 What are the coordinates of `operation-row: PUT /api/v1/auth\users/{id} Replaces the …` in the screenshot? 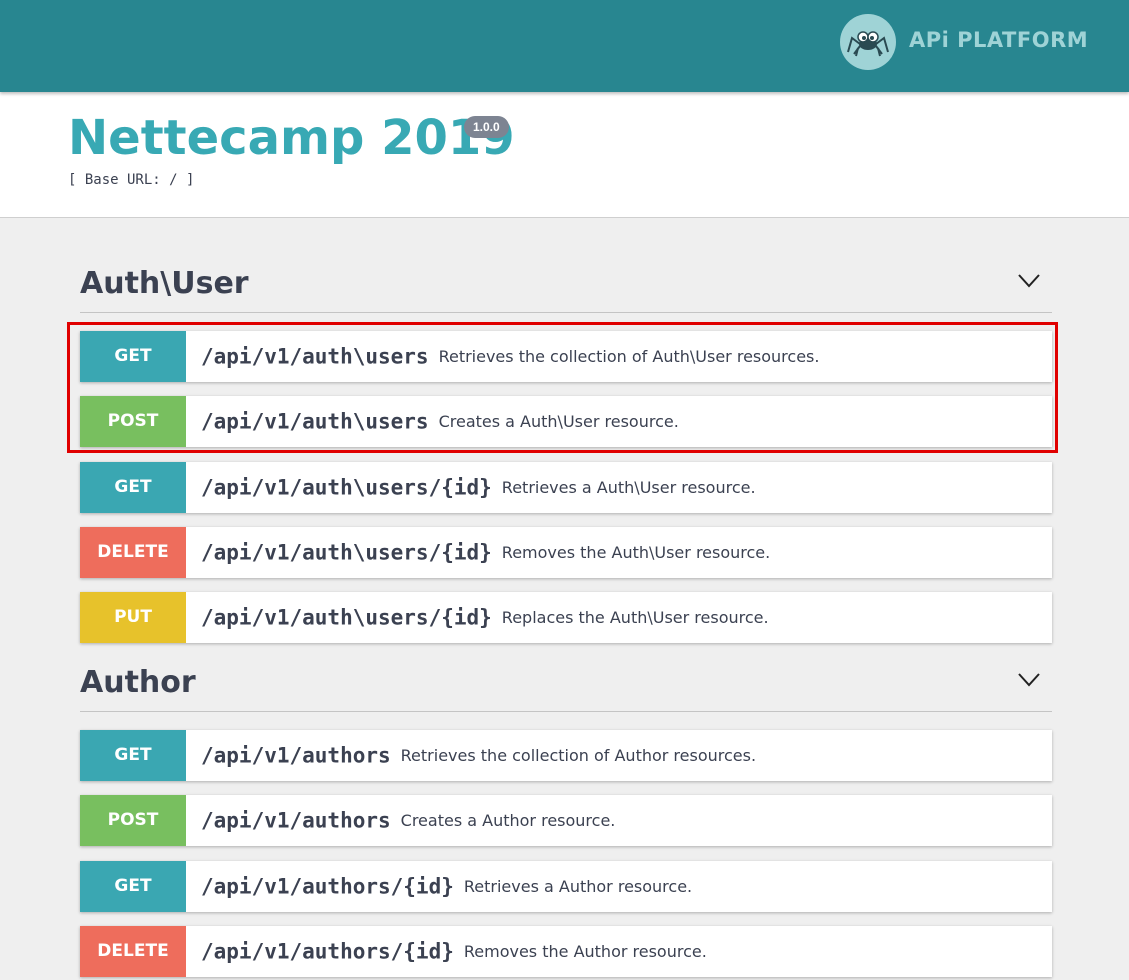 It's located at (566, 617).